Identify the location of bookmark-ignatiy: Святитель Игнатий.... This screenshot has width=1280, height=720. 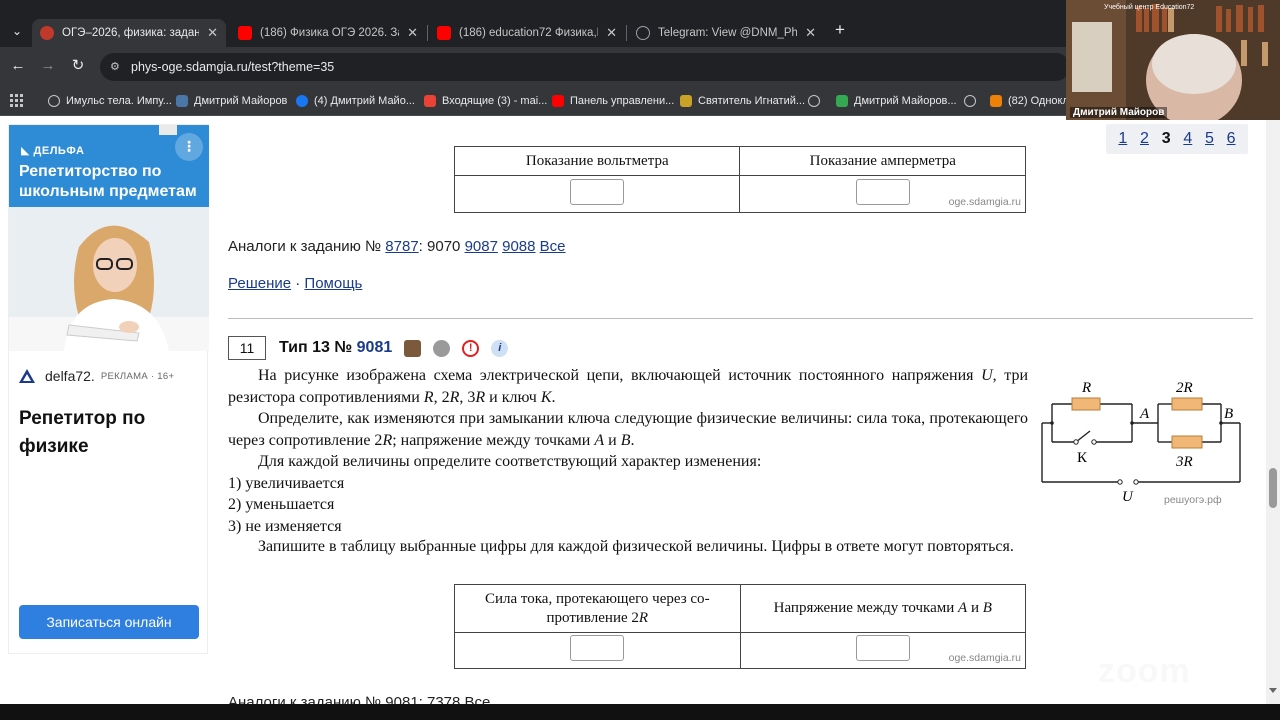
(742, 101).